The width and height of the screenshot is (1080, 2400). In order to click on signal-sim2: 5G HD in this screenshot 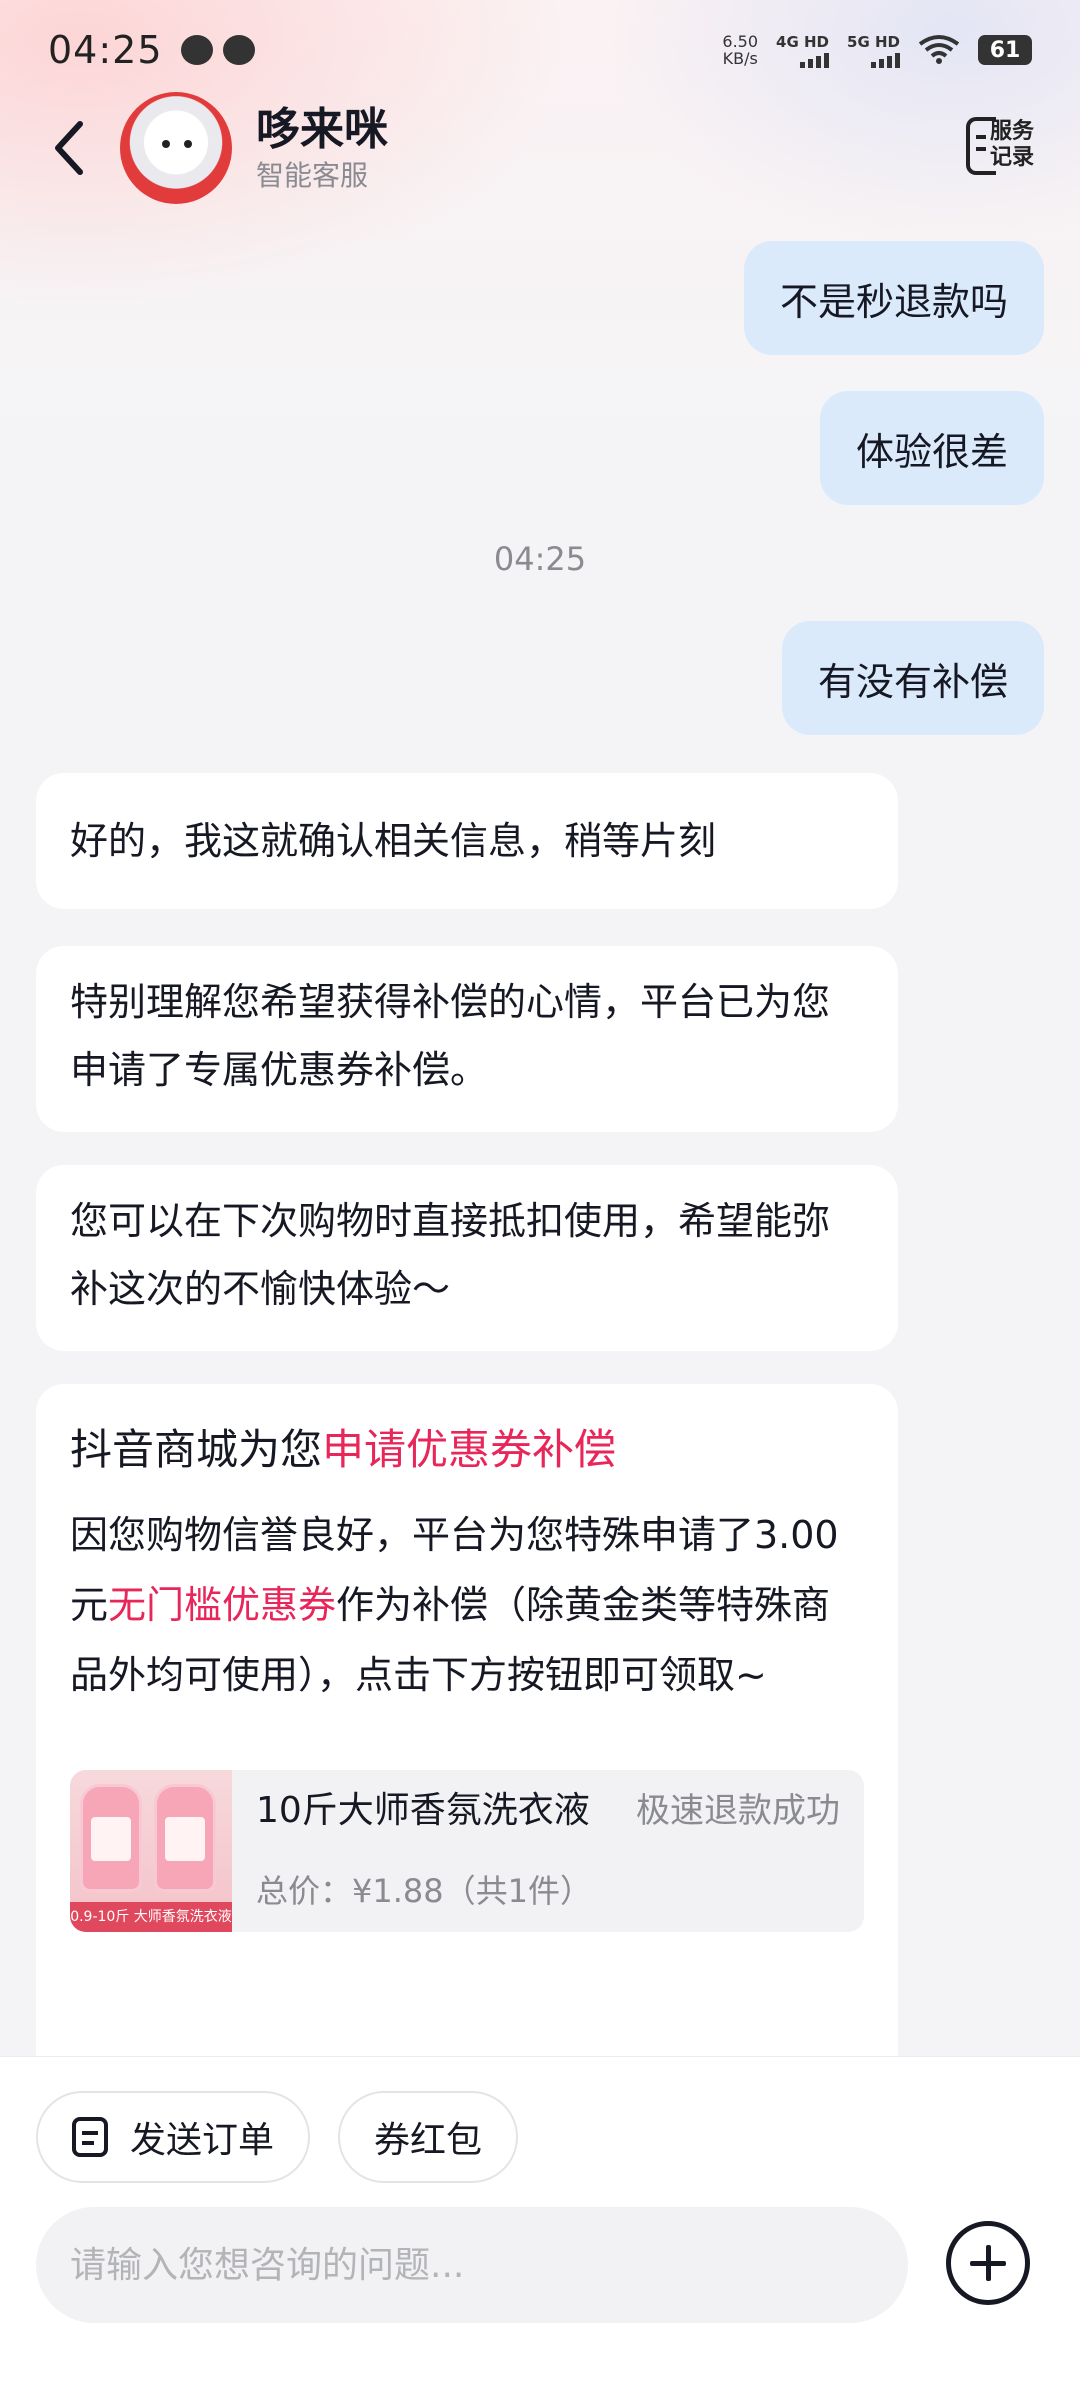, I will do `click(873, 50)`.